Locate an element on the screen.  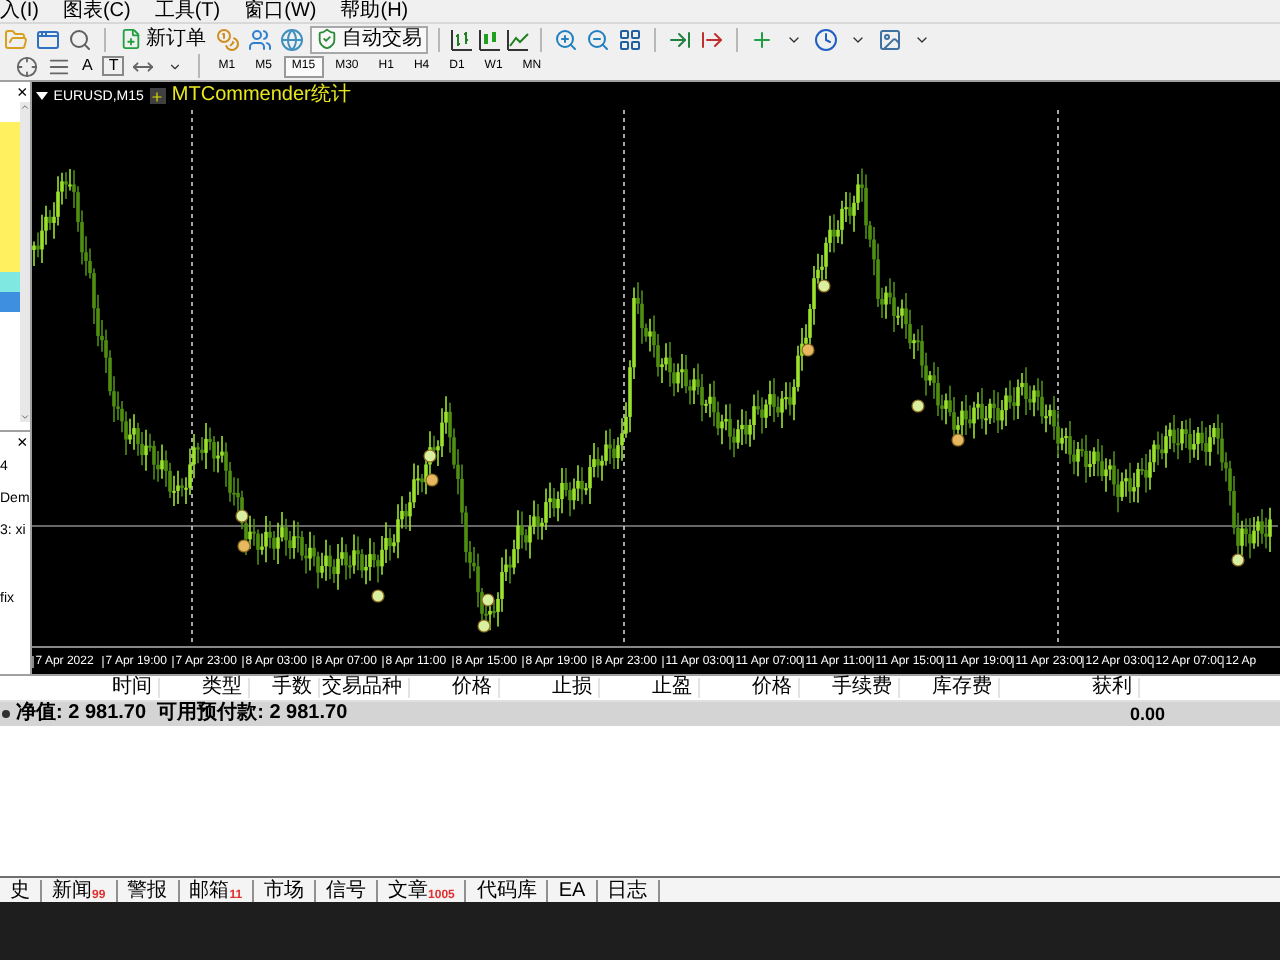
balance-summary: 净值: 2 981.70 可用预付款: 2 981.70 is located at coordinates (183, 714).